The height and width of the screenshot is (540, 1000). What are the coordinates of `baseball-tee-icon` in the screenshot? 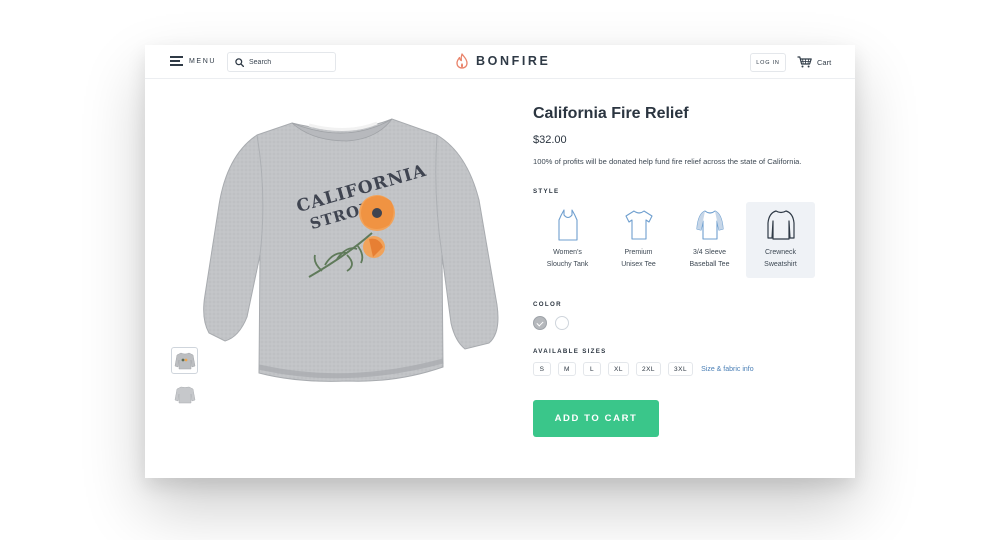 It's located at (709, 225).